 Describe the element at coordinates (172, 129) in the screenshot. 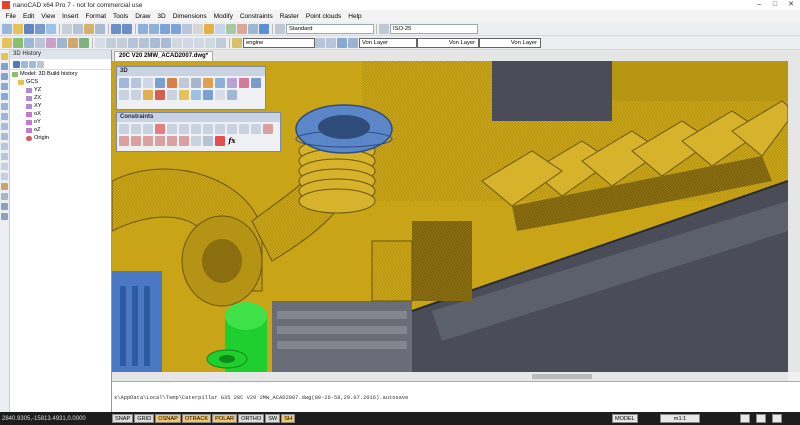

I see `parallel-icon` at that location.